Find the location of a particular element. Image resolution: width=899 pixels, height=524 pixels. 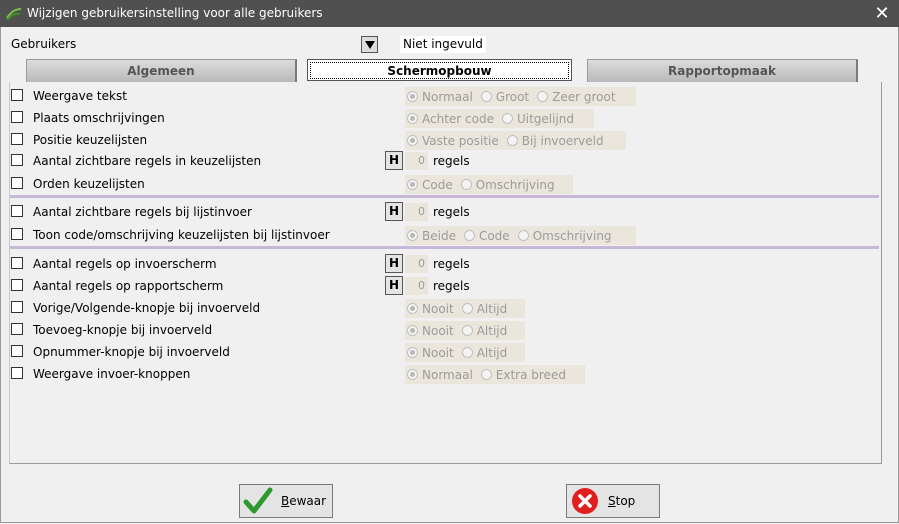

option-label: Extra breed is located at coordinates (530, 374).